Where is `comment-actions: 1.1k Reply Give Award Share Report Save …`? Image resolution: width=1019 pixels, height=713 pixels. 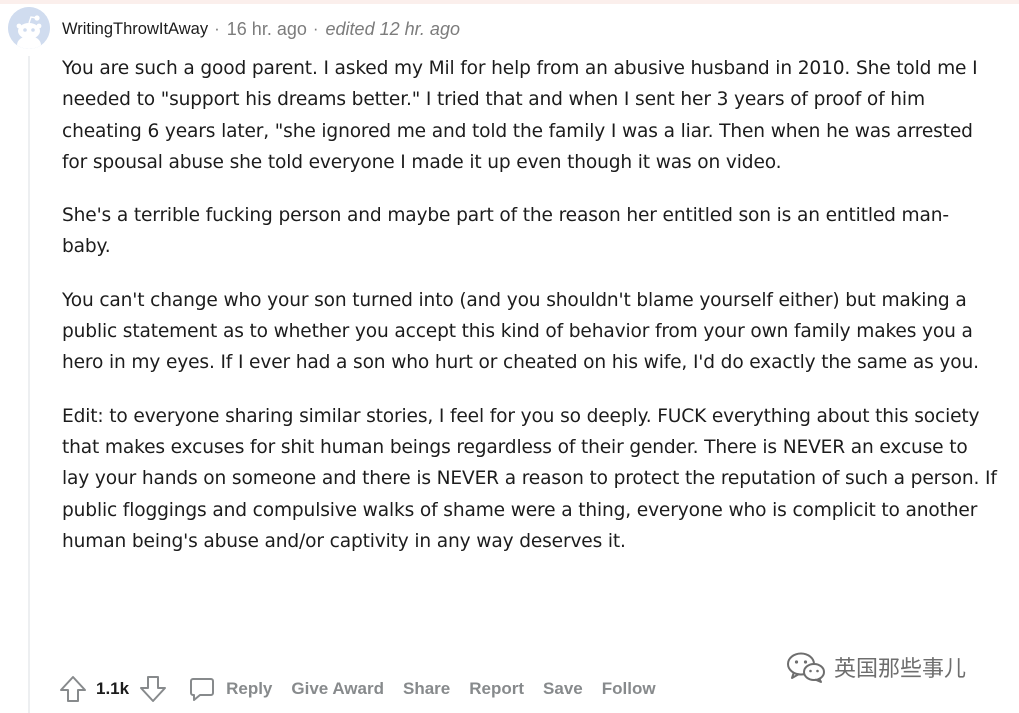 comment-actions: 1.1k Reply Give Award Share Report Save … is located at coordinates (366, 689).